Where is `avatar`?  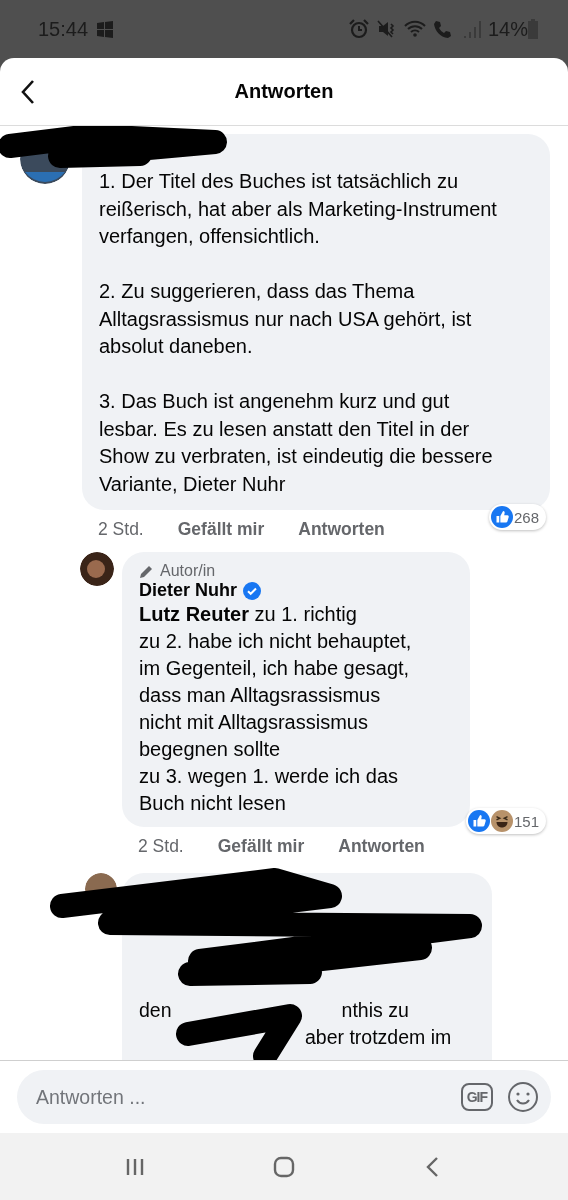 avatar is located at coordinates (97, 569).